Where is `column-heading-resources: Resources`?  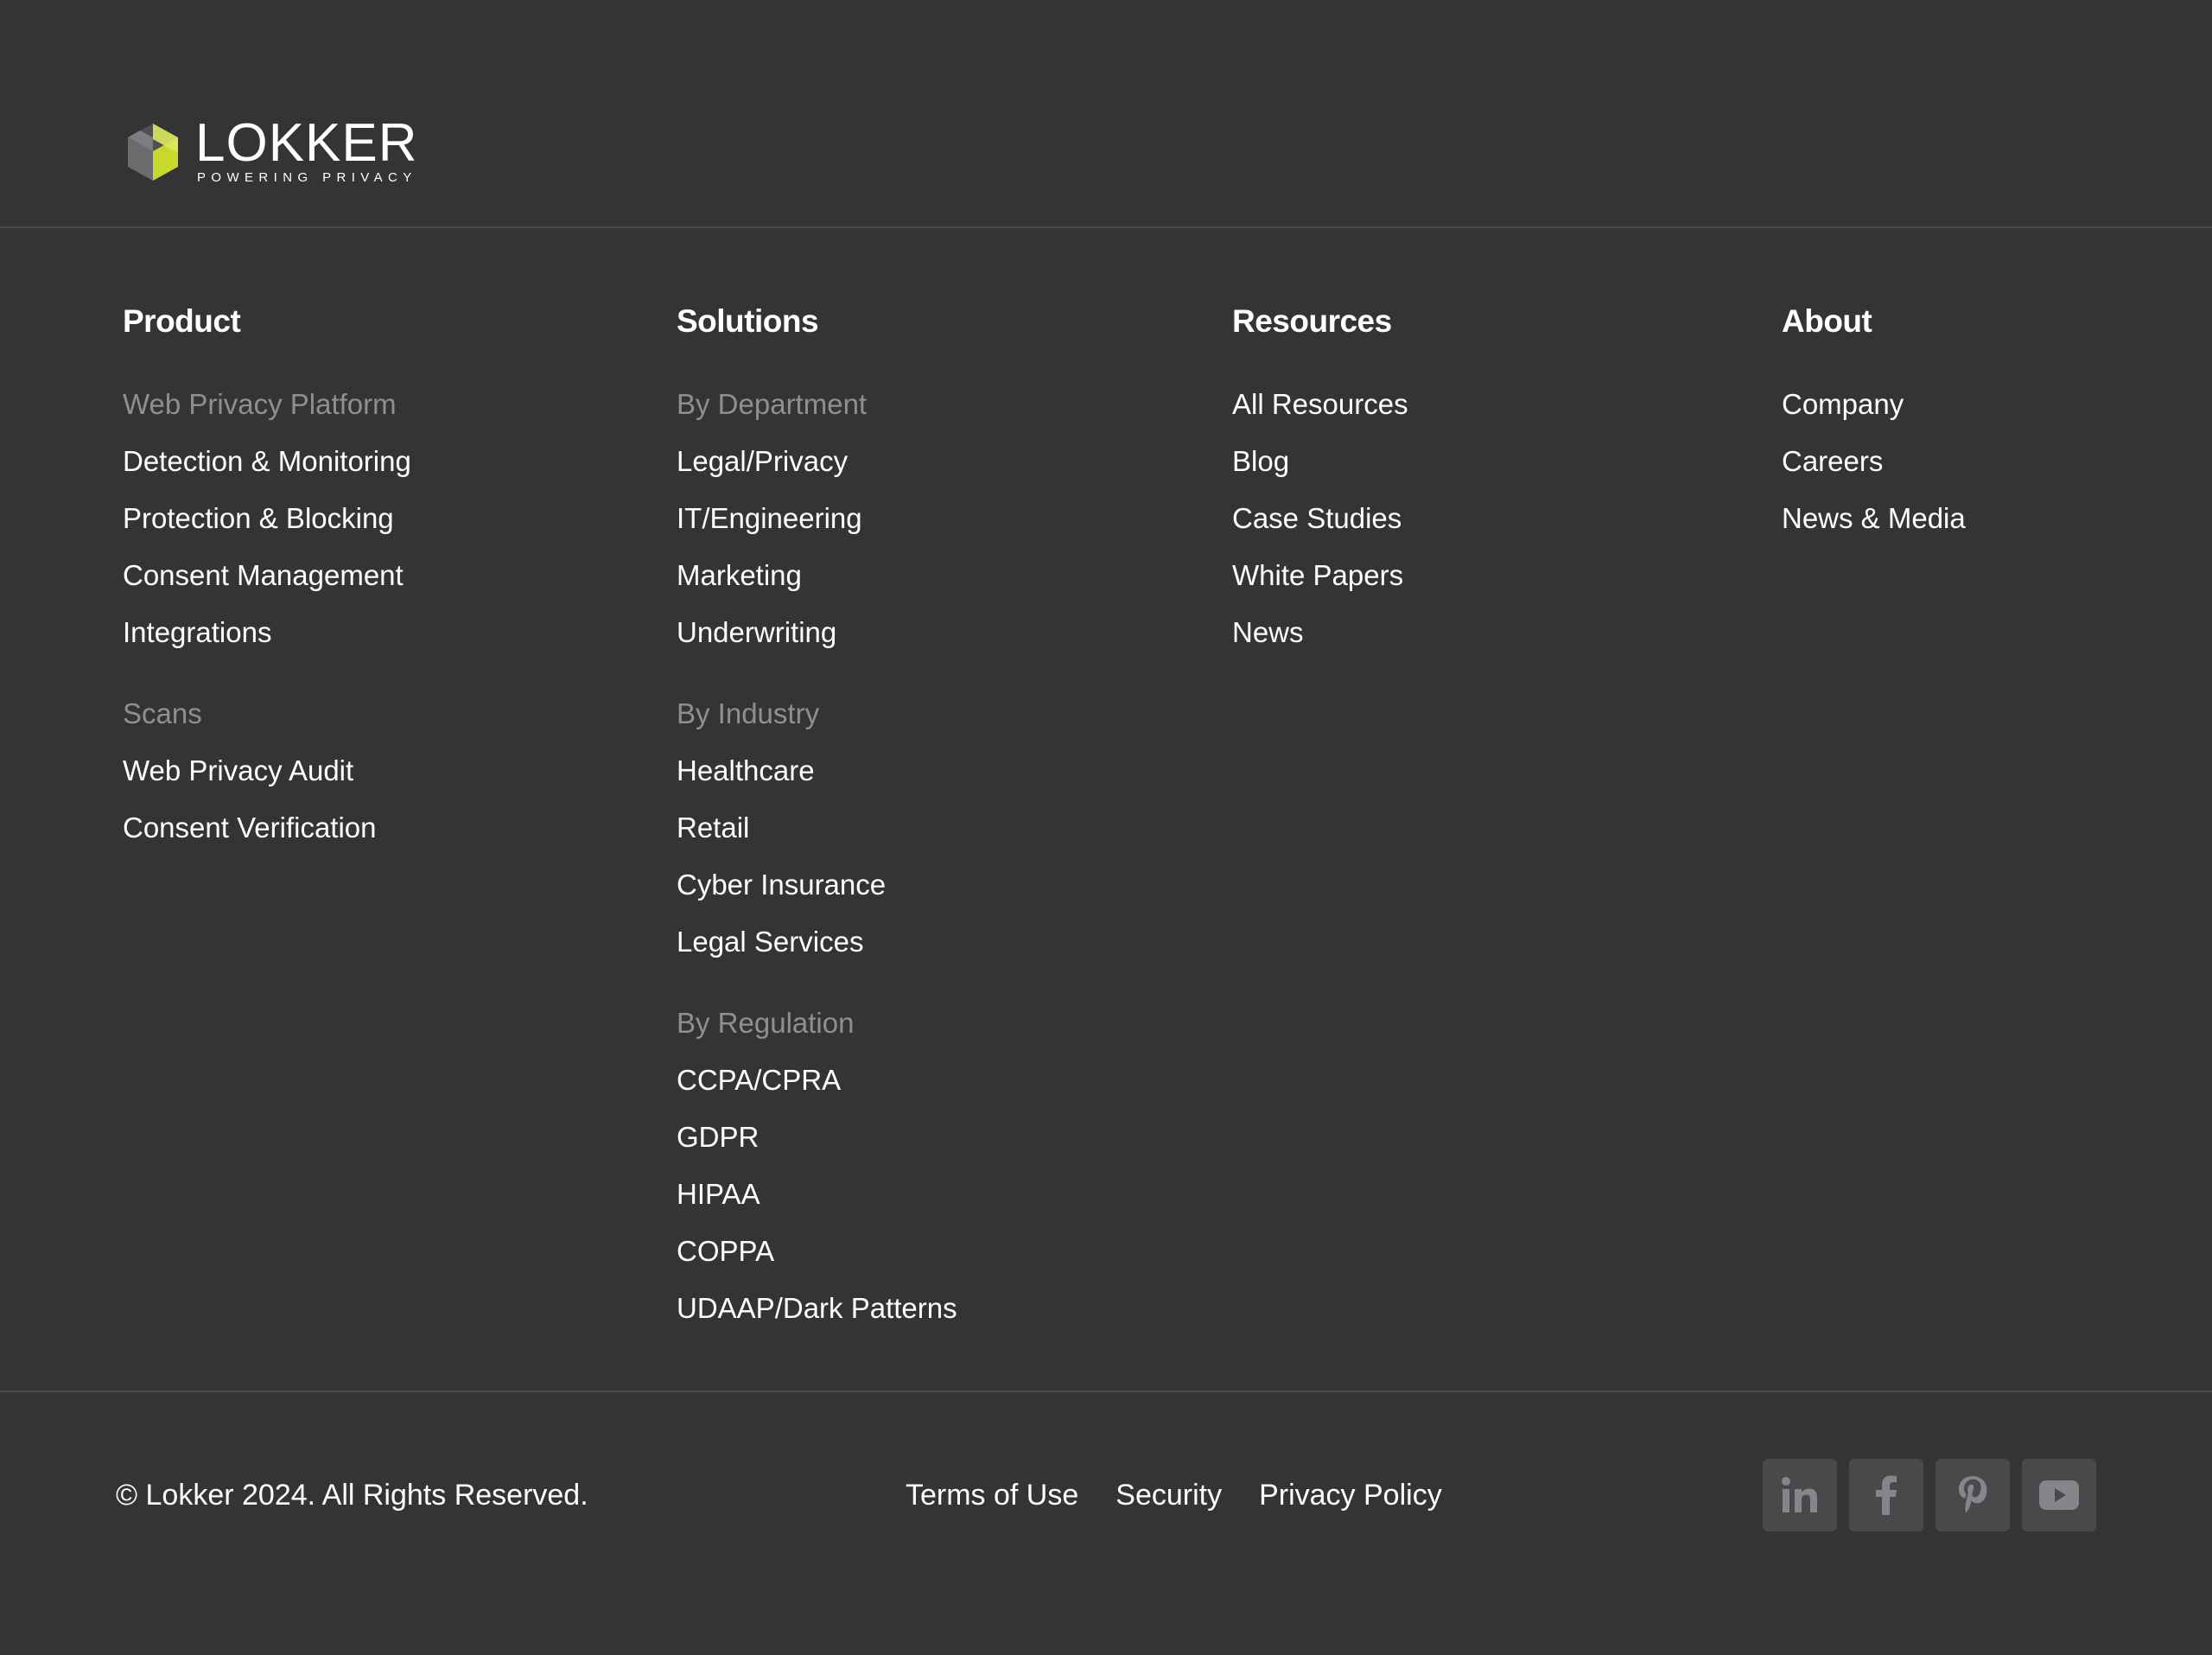
column-heading-resources: Resources is located at coordinates (1312, 321).